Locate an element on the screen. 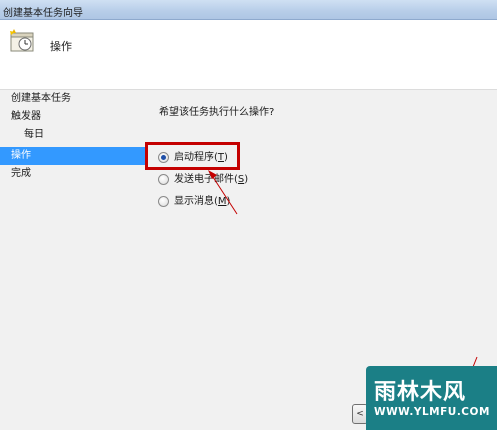 This screenshot has width=497, height=430. option-display-message-label: 显示消息(M) is located at coordinates (202, 202).